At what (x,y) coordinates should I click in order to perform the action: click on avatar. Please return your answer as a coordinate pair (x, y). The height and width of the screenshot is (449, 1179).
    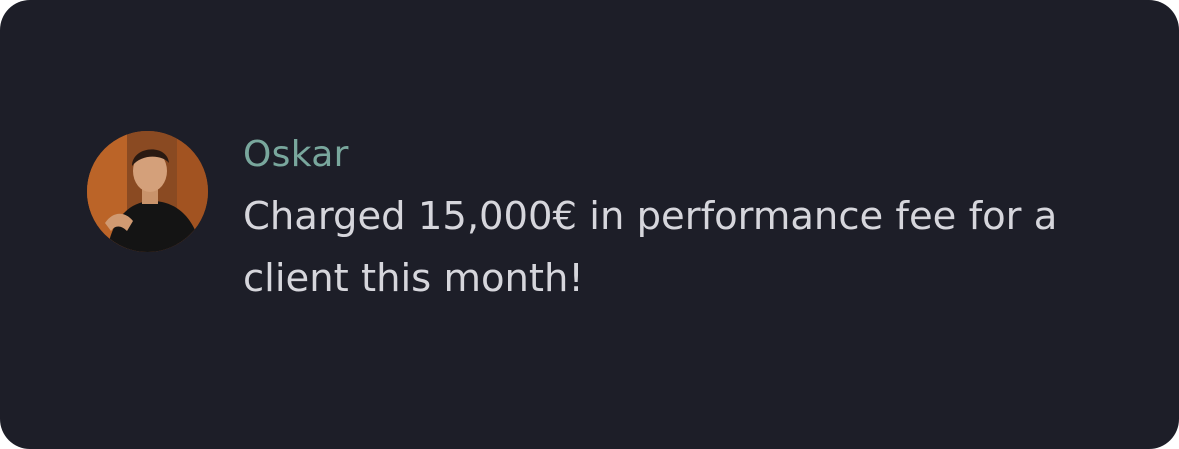
    Looking at the image, I should click on (147, 191).